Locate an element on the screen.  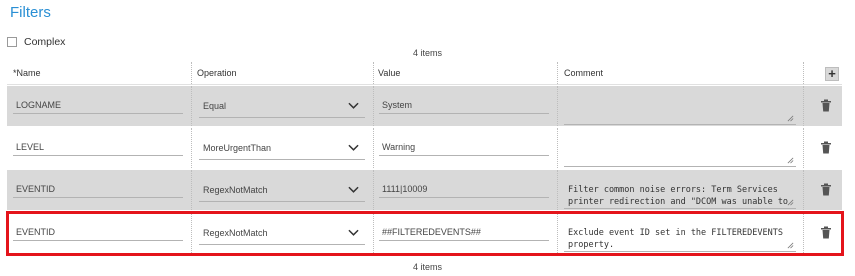
operation-select-value: MoreUrgentThan is located at coordinates (237, 148).